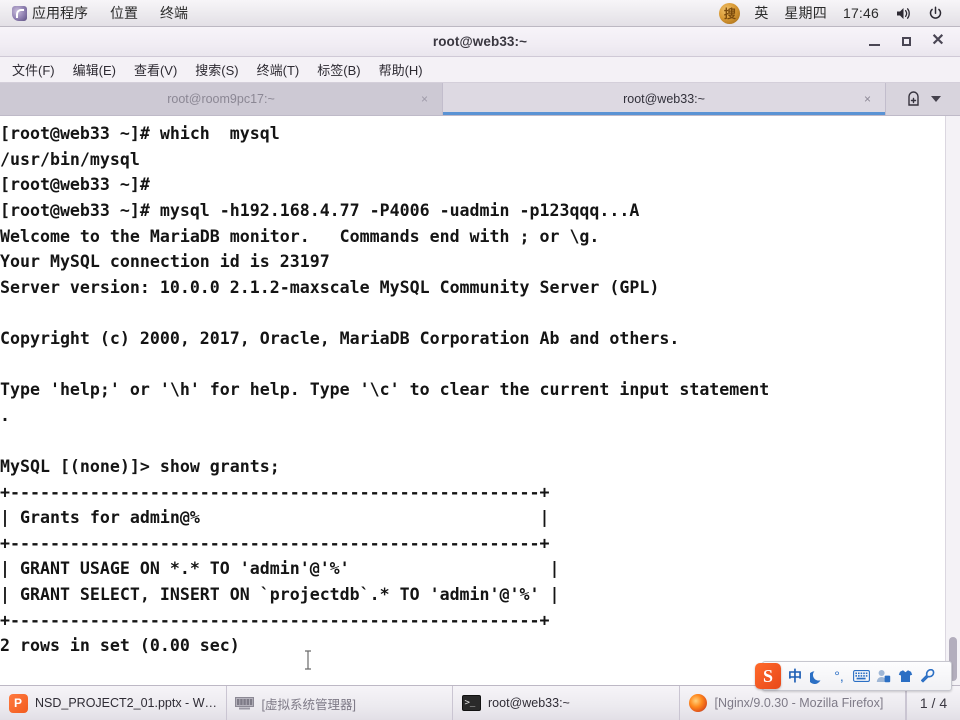 This screenshot has height=720, width=960. Describe the element at coordinates (33, 69) in the screenshot. I see `menu-file: 文件(F)` at that location.